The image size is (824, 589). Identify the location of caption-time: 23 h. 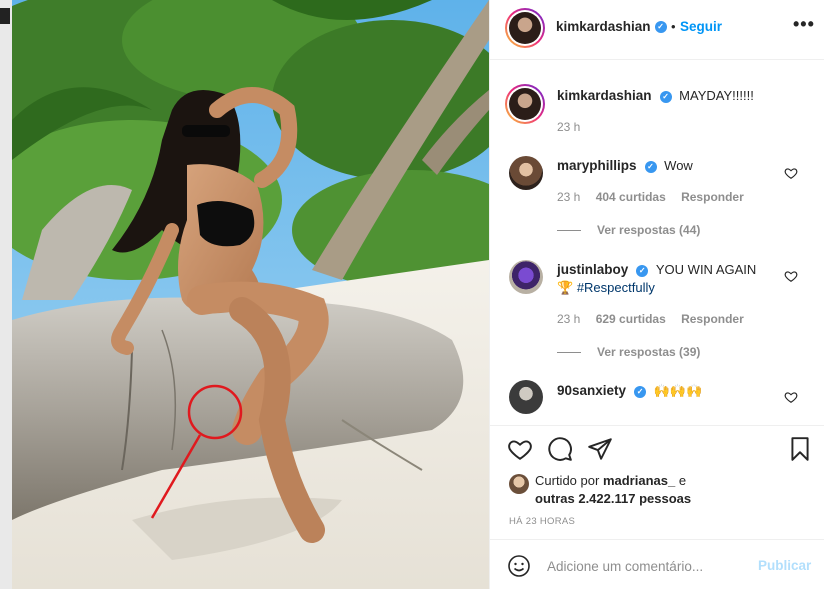
(568, 127).